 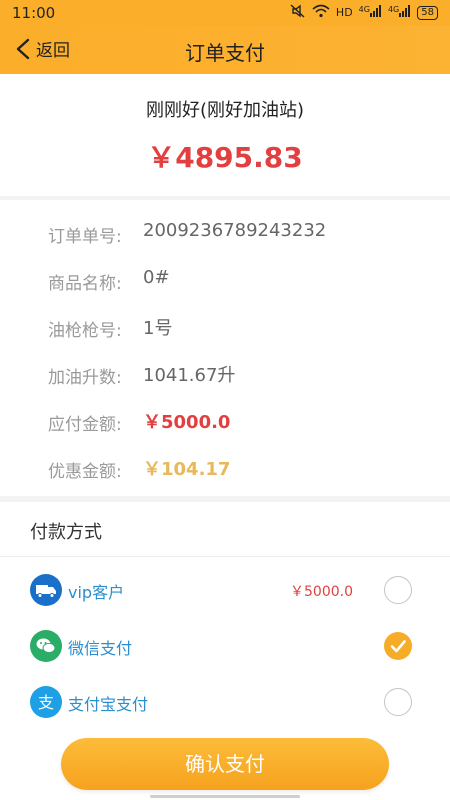 I want to click on detail-row-liters: 加油升数: 1041.67升, so click(x=225, y=374).